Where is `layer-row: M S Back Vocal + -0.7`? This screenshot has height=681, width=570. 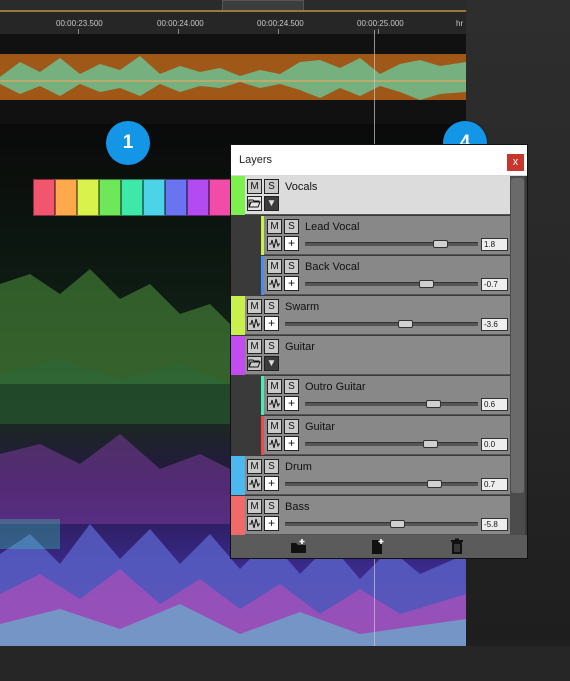 layer-row: M S Back Vocal + -0.7 is located at coordinates (385, 275).